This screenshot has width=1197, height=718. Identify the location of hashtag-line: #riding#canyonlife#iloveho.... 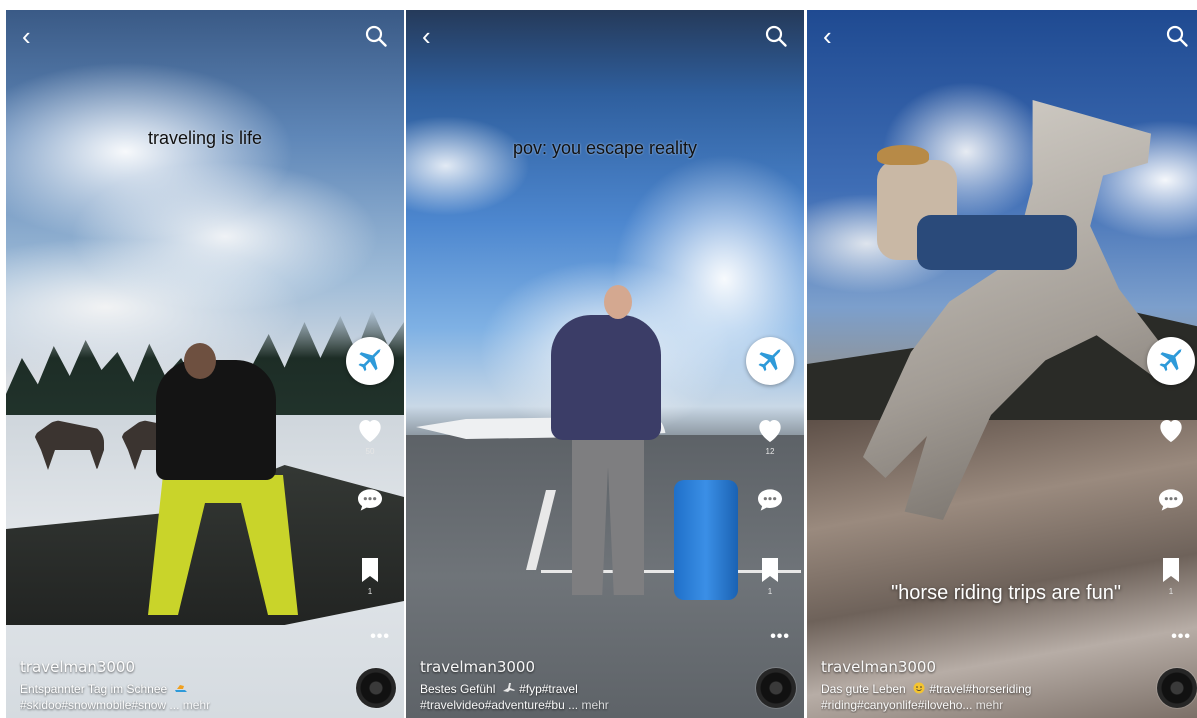
(897, 705).